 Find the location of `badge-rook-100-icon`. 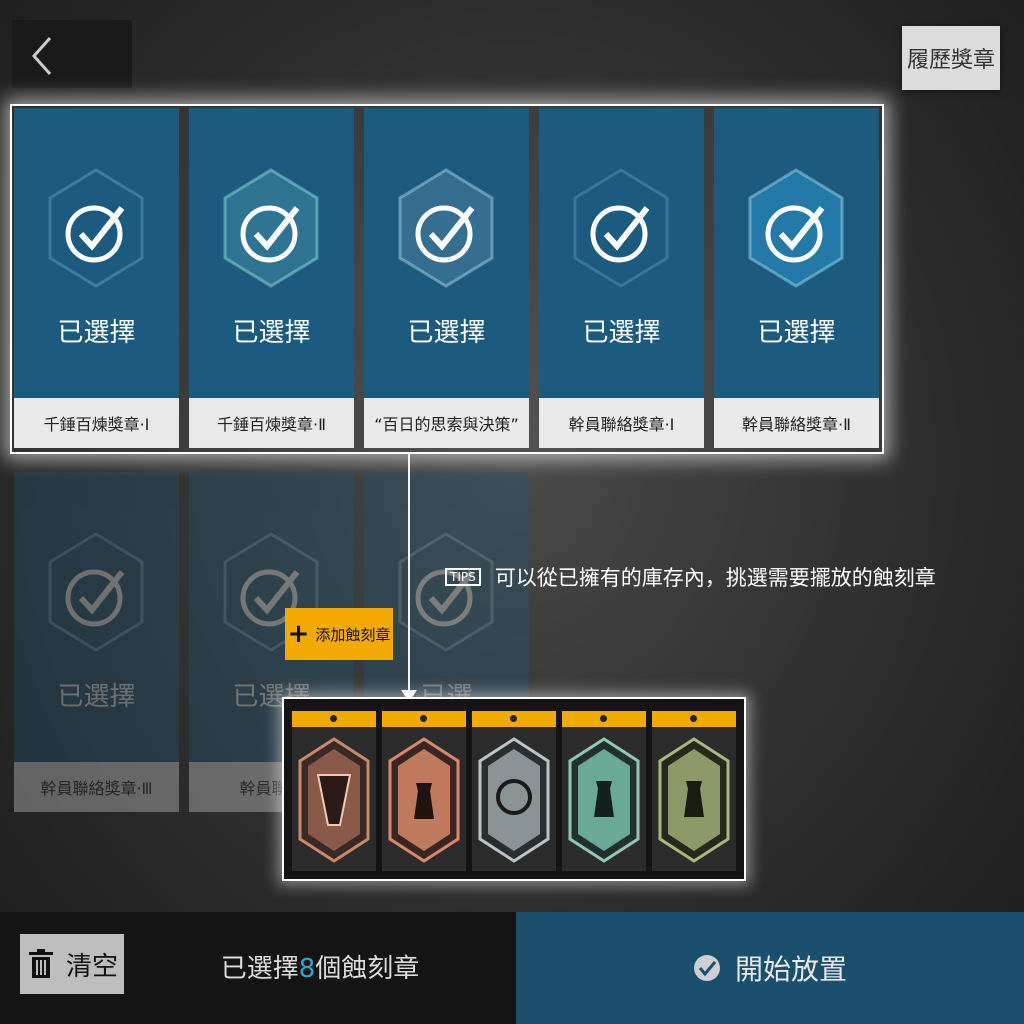

badge-rook-100-icon is located at coordinates (604, 800).